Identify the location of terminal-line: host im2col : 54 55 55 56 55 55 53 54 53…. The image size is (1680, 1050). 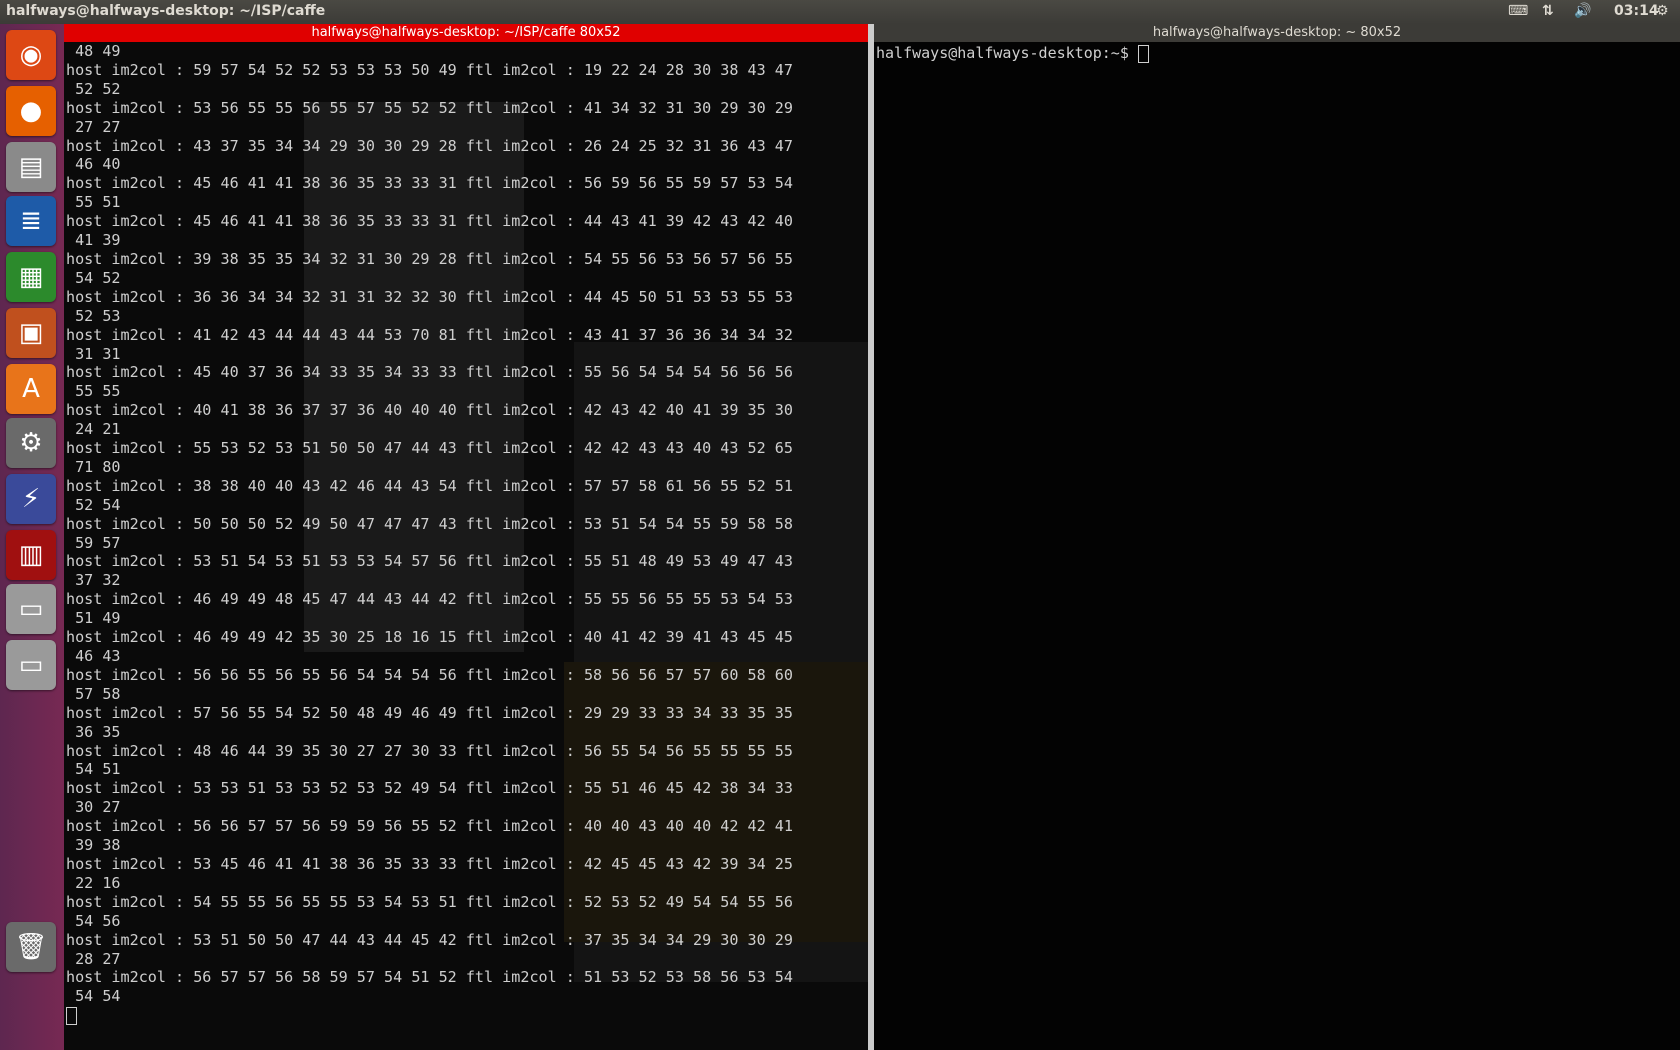
(429, 901).